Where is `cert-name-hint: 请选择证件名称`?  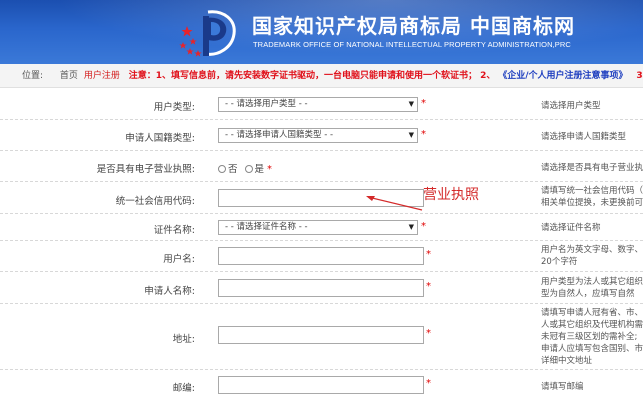 cert-name-hint: 请选择证件名称 is located at coordinates (571, 228).